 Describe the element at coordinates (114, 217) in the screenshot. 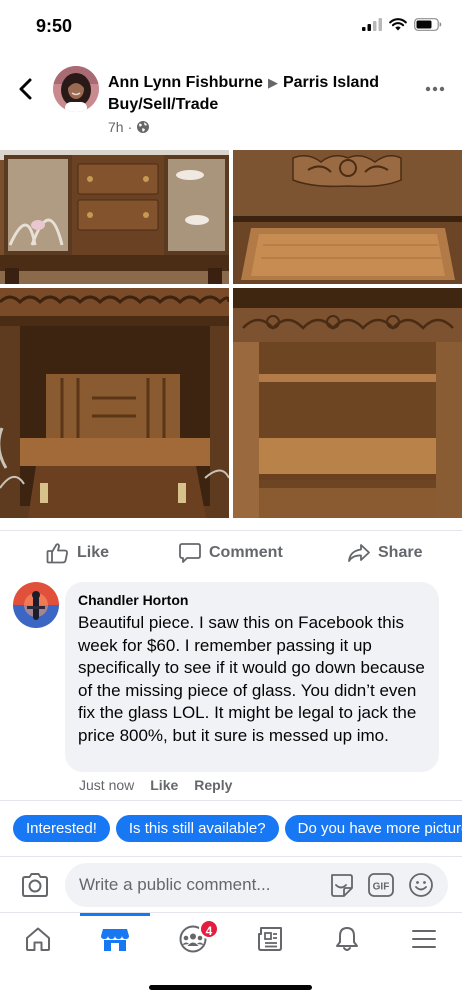

I see `photo-cabinet-glass-doors` at that location.